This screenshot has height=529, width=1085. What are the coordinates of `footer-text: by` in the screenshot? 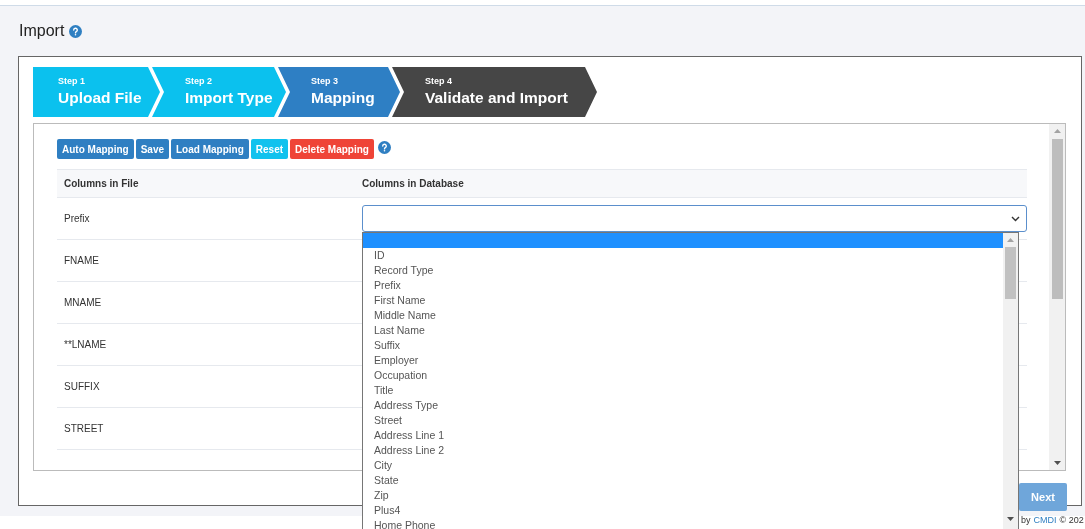 It's located at (1026, 520).